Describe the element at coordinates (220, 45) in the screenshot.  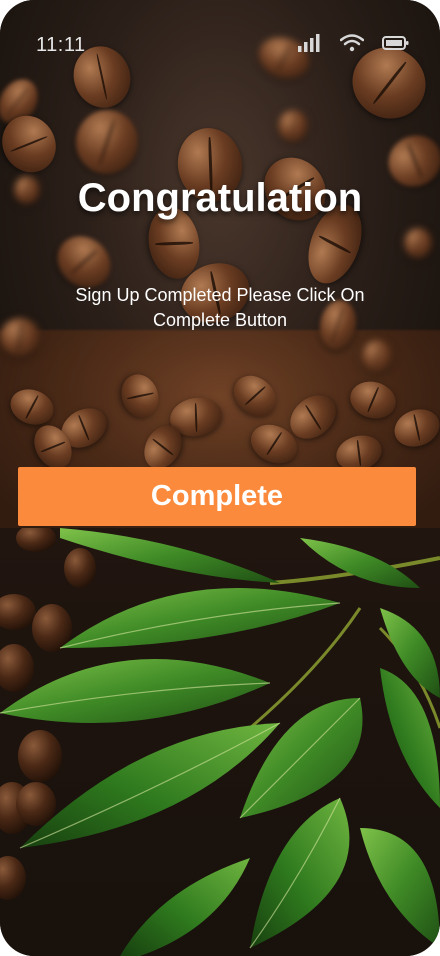
I see `status-bar: 11:11` at that location.